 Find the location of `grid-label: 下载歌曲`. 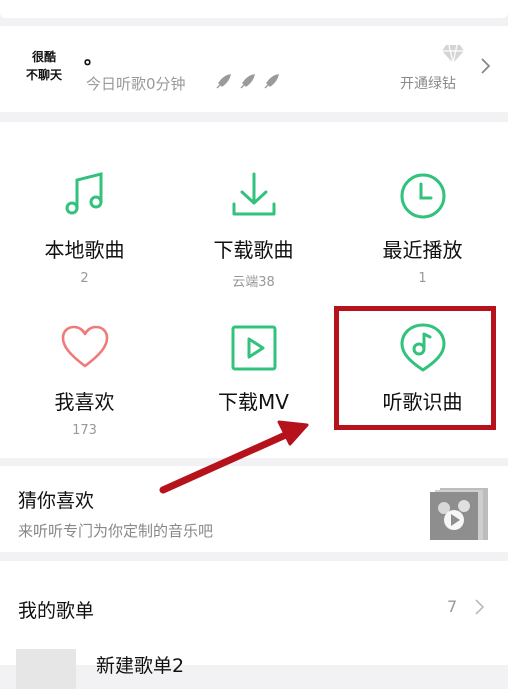

grid-label: 下载歌曲 is located at coordinates (253, 250).